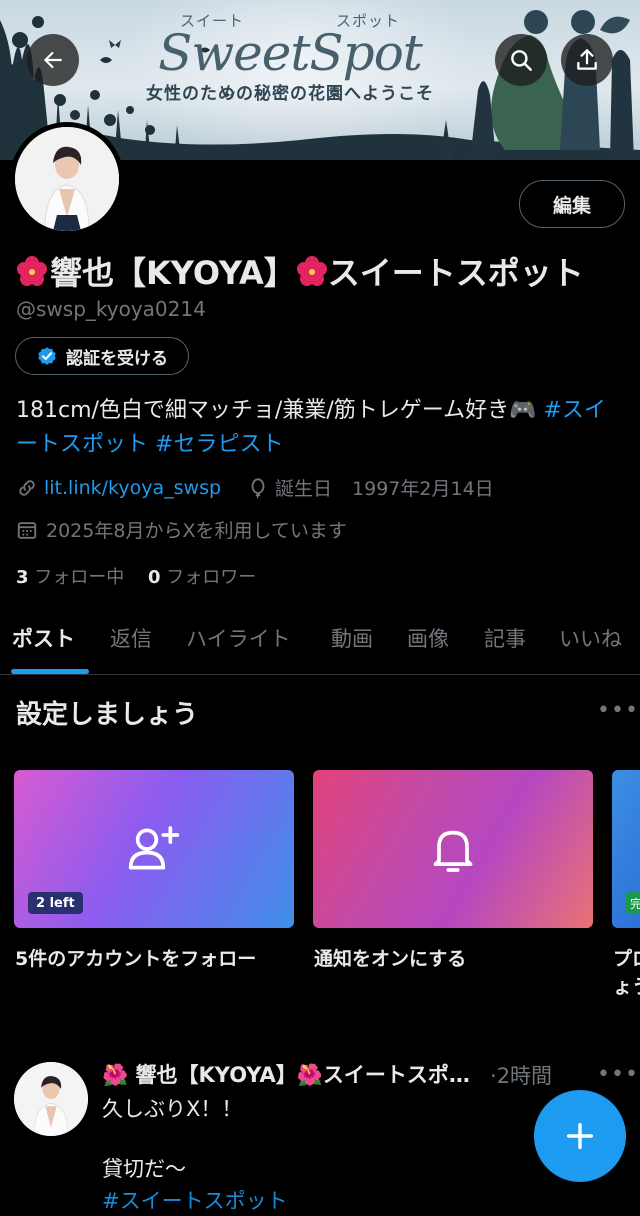 This screenshot has height=1216, width=640. Describe the element at coordinates (132, 488) in the screenshot. I see `profile-link: lit.link/kyoya_swsp` at that location.